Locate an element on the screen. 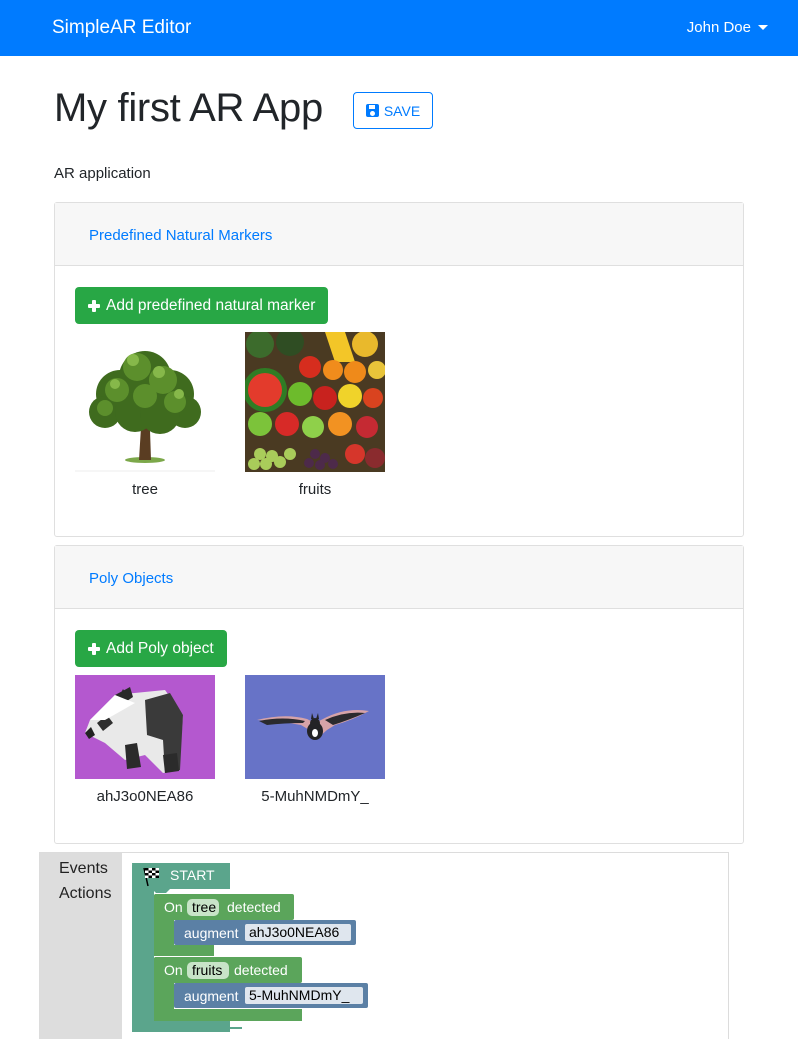 The image size is (798, 1039). start-label: START is located at coordinates (192, 875).